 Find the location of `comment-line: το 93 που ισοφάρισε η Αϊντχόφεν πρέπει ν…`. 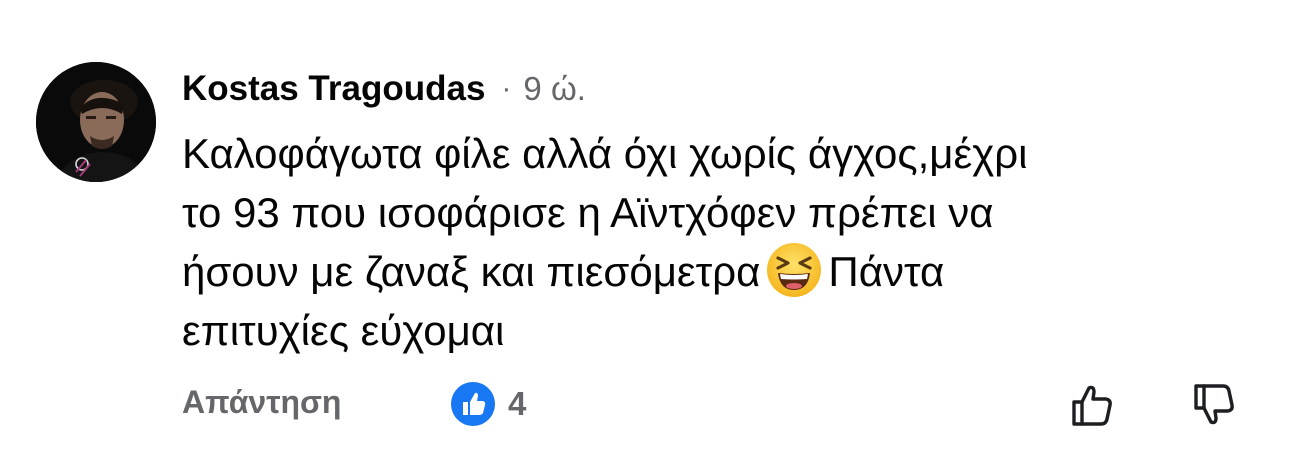

comment-line: το 93 που ισοφάρισε η Αϊντχόφεν πρέπει ν… is located at coordinates (588, 212).